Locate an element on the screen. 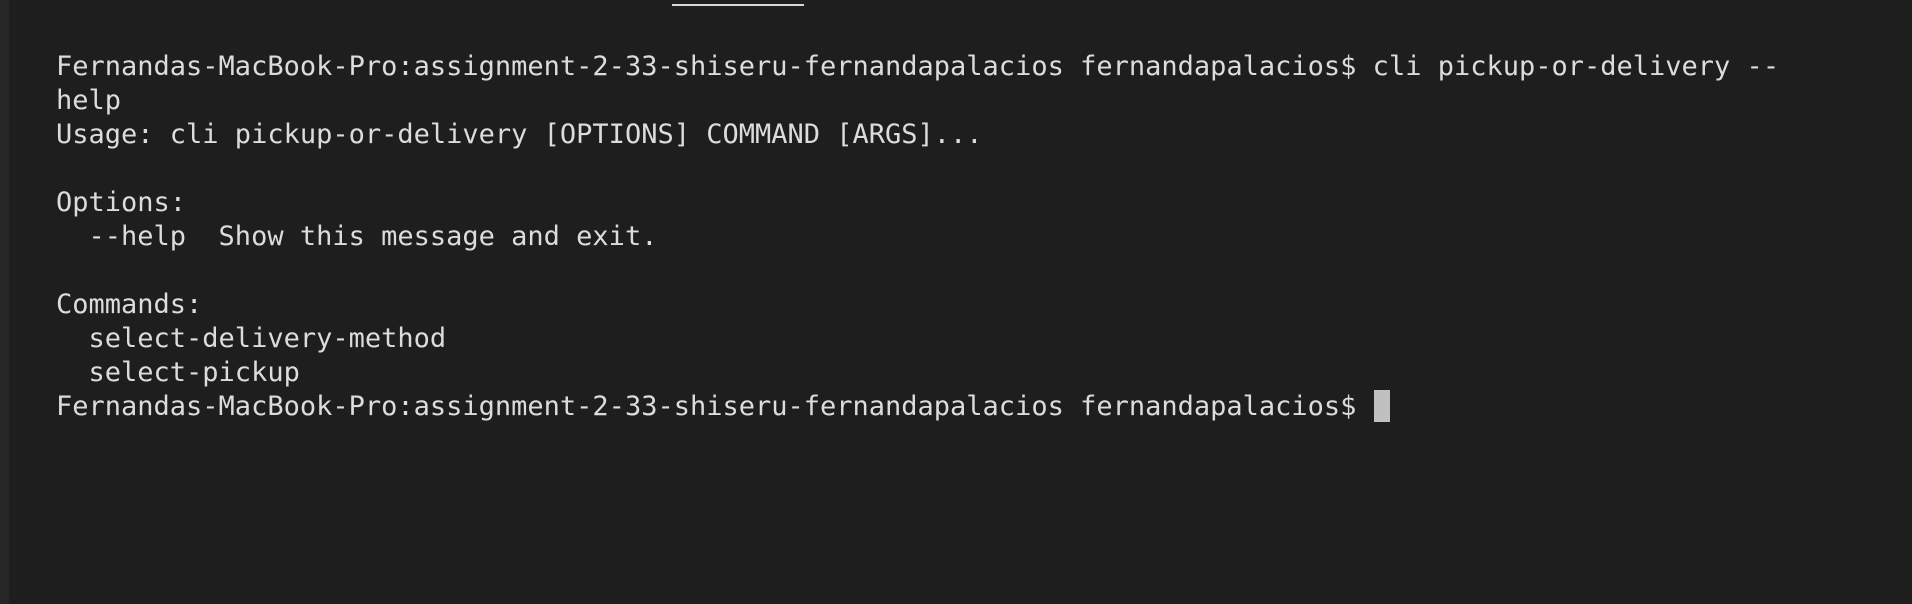  terminal-line: --help Show this message and exit. is located at coordinates (357, 236).